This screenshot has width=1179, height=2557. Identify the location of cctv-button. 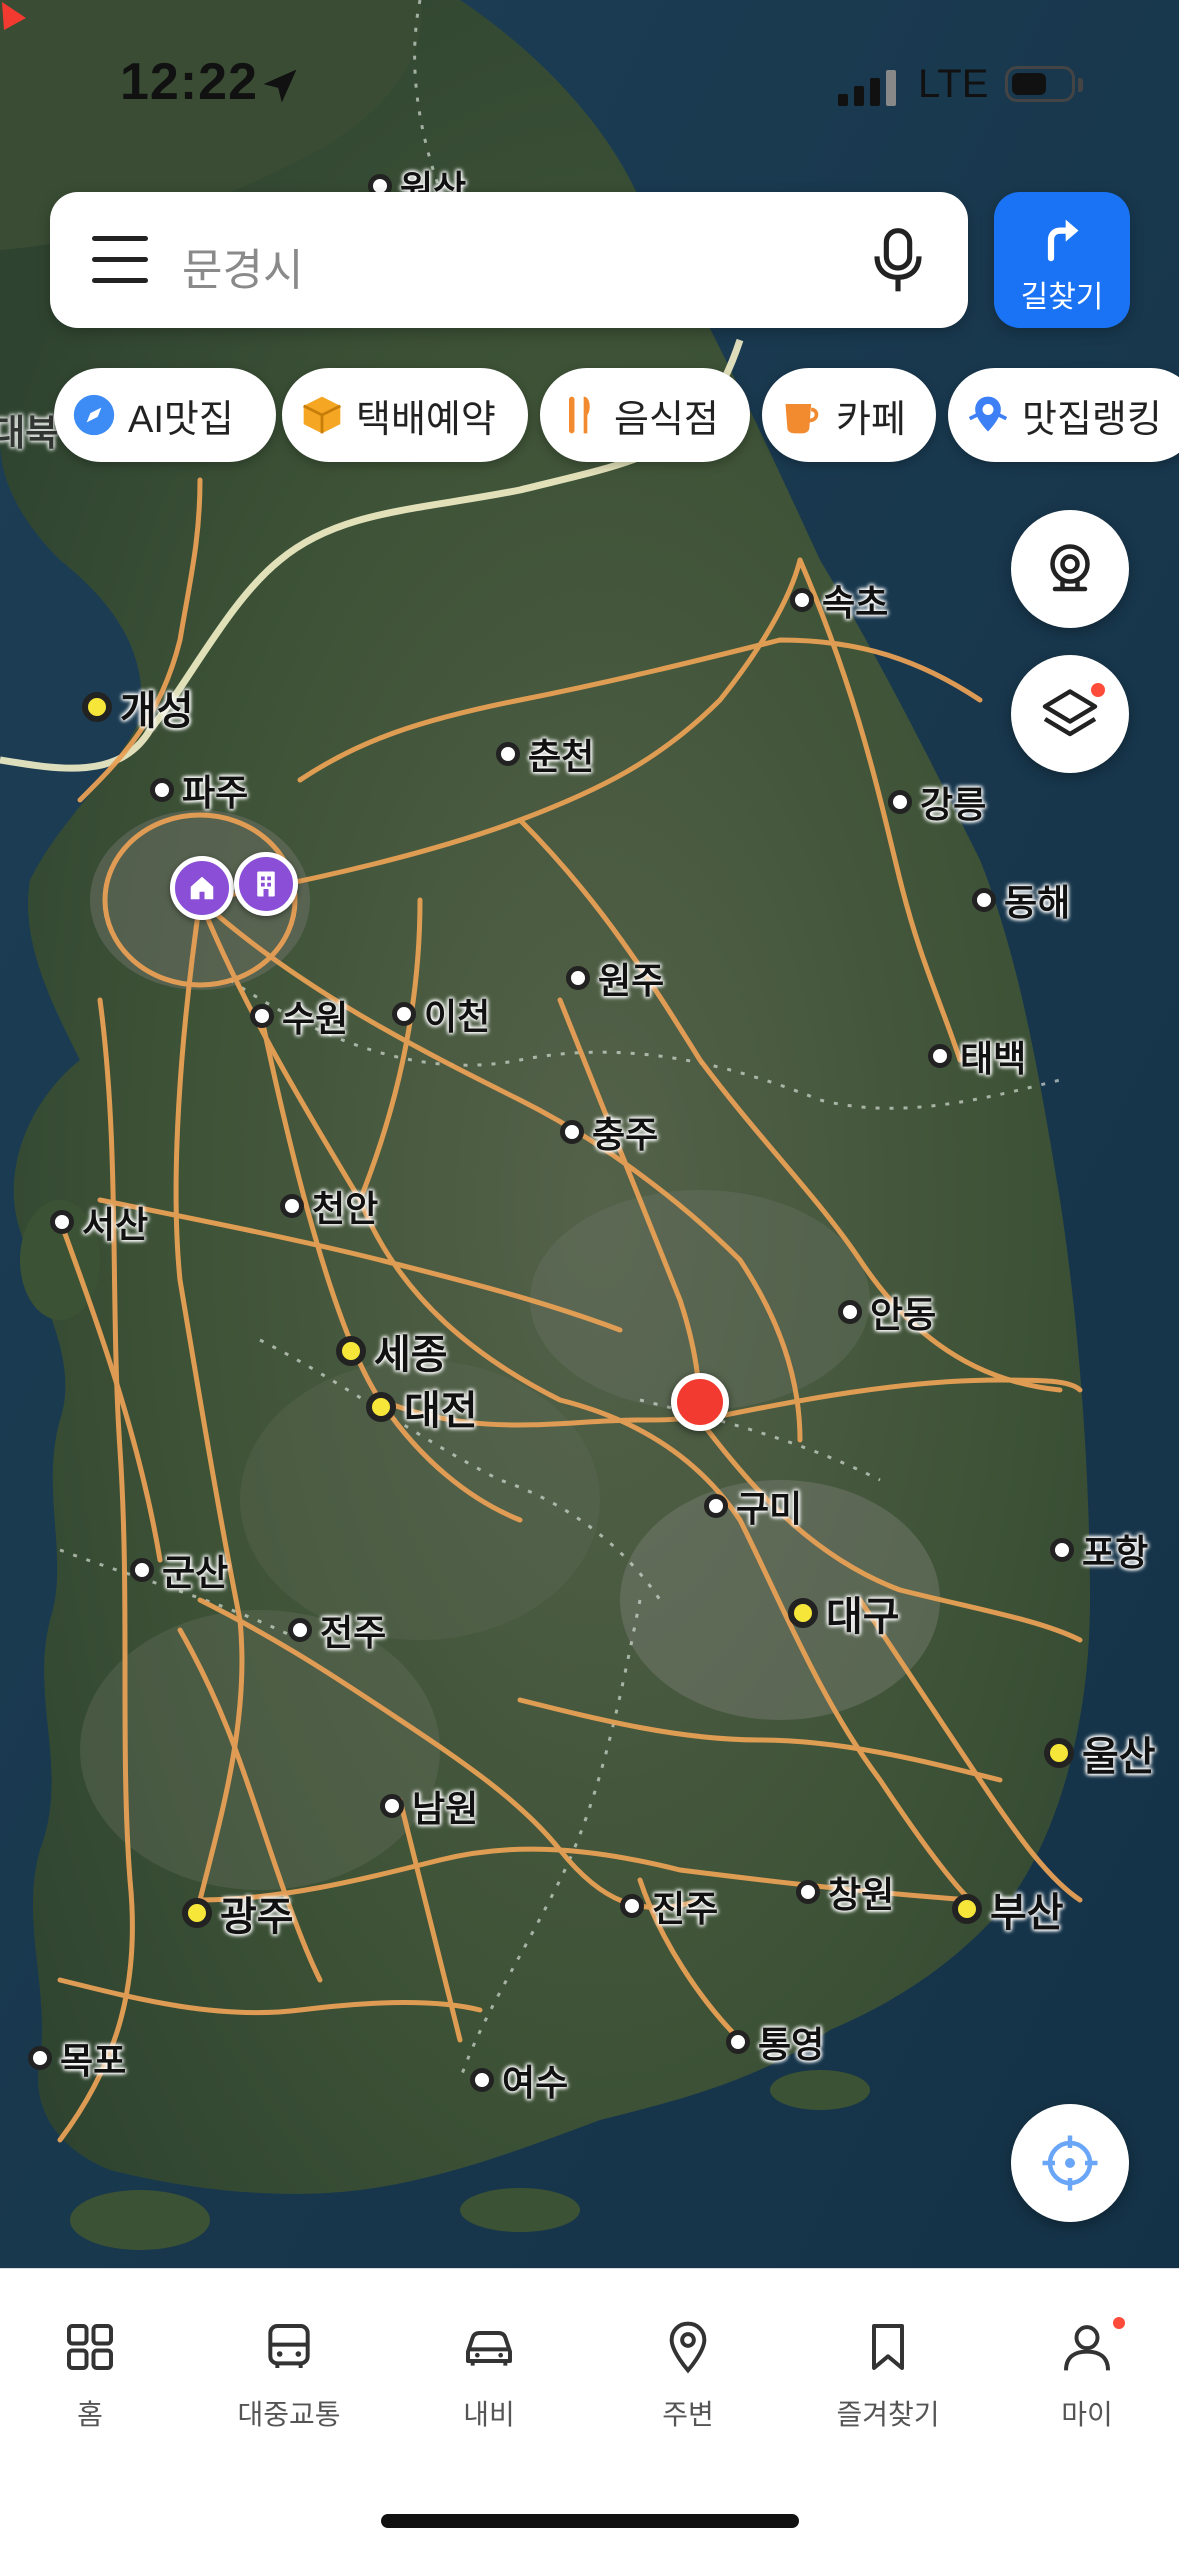
(1070, 569).